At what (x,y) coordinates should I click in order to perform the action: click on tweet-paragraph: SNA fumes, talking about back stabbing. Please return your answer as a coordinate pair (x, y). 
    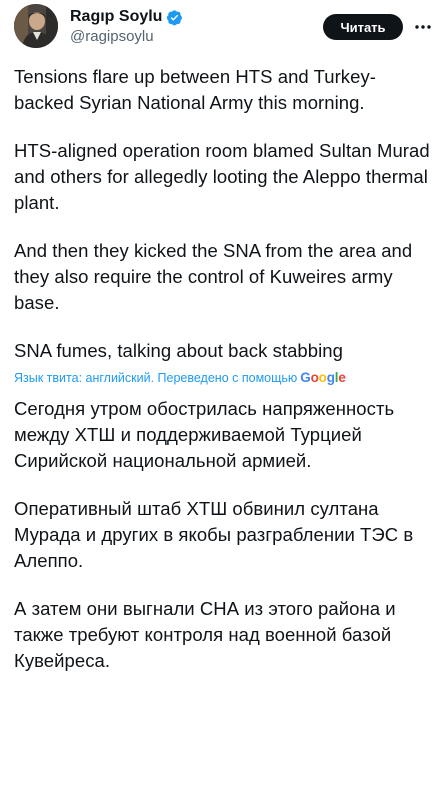
    Looking at the image, I should click on (178, 350).